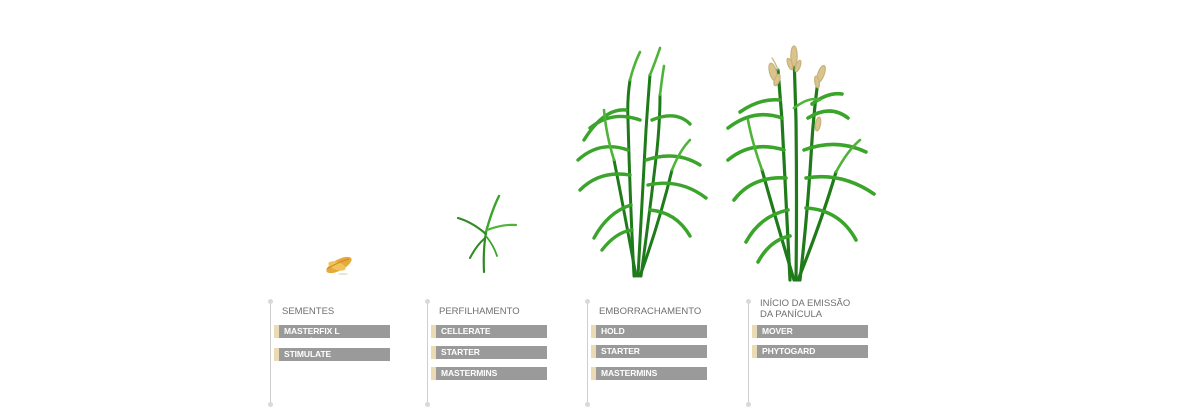 This screenshot has width=1192, height=417. What do you see at coordinates (479, 311) in the screenshot?
I see `stage-title: PERFILHAMENTO` at bounding box center [479, 311].